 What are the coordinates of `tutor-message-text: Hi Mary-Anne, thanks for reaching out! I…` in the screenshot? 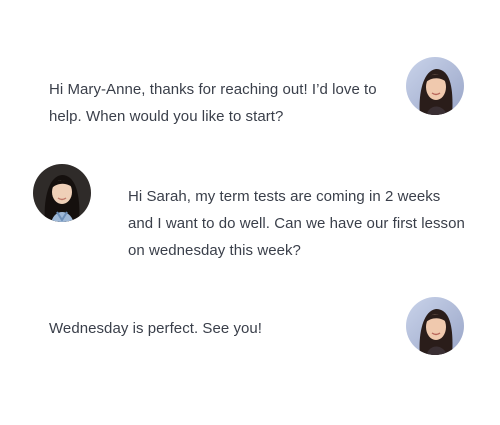 It's located at (213, 103).